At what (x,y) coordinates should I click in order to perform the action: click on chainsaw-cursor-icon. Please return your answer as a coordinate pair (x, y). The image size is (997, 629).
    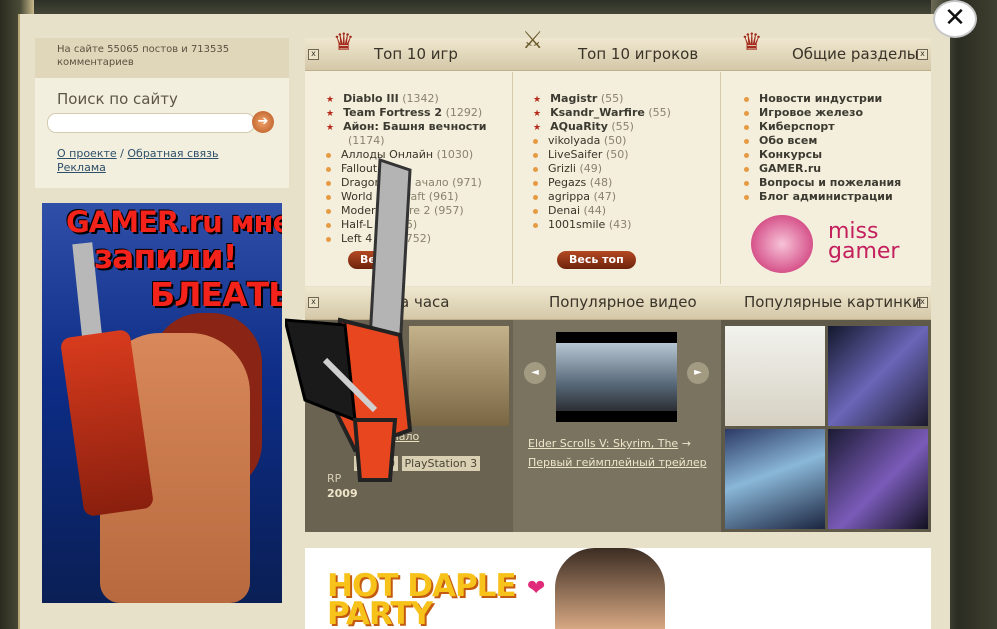
    Looking at the image, I should click on (349, 319).